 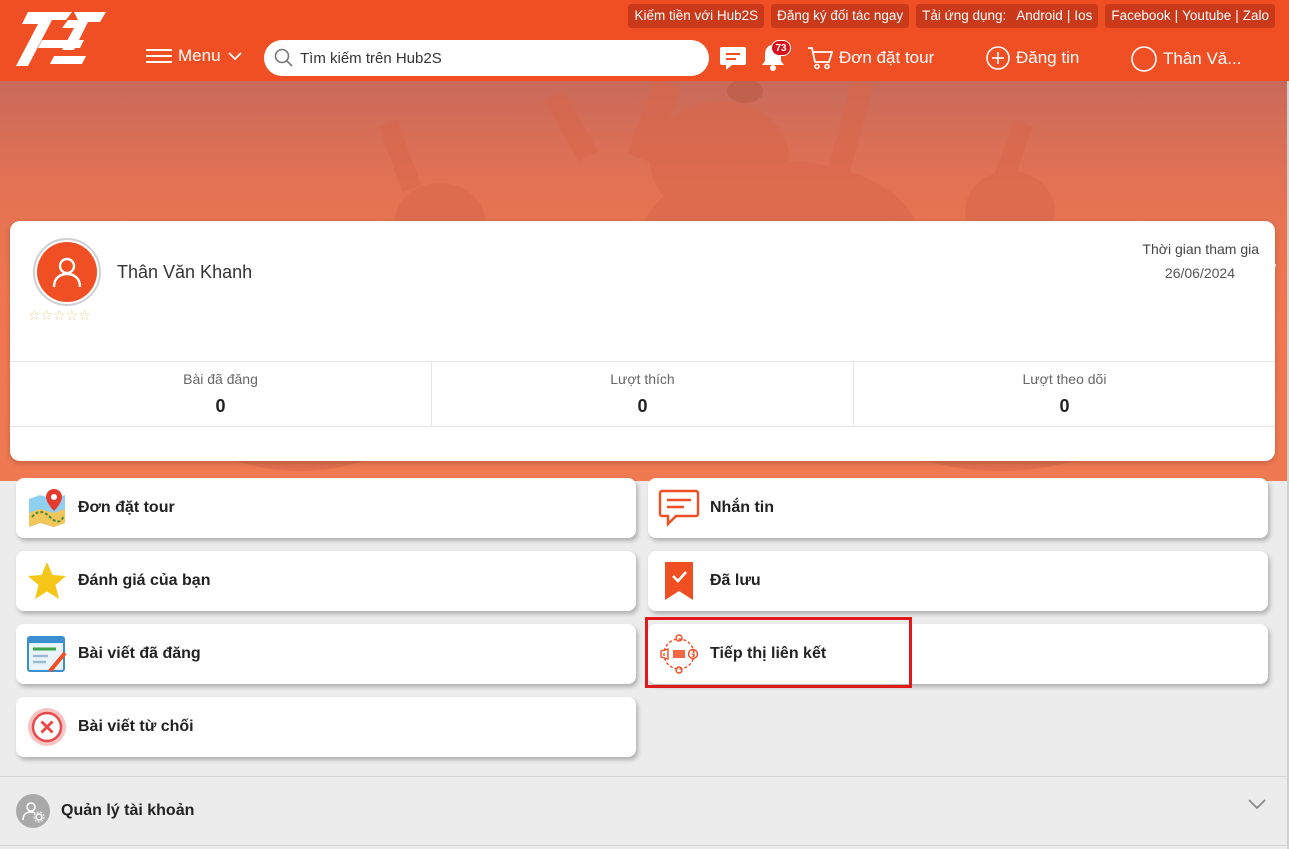 I want to click on app-download-links: Tải ứng dụng: Android | Ios, so click(x=1007, y=16).